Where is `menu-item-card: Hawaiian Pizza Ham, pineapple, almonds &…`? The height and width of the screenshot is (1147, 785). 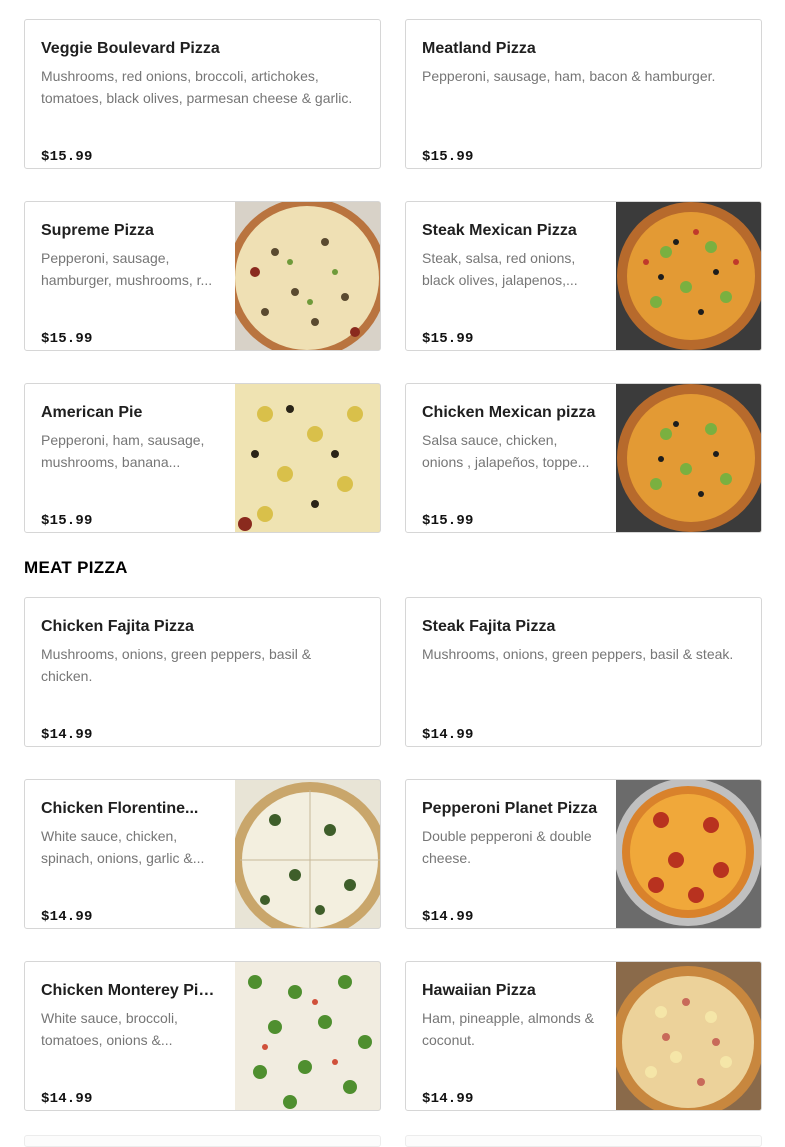
menu-item-card: Hawaiian Pizza Ham, pineapple, almonds &… is located at coordinates (583, 1036).